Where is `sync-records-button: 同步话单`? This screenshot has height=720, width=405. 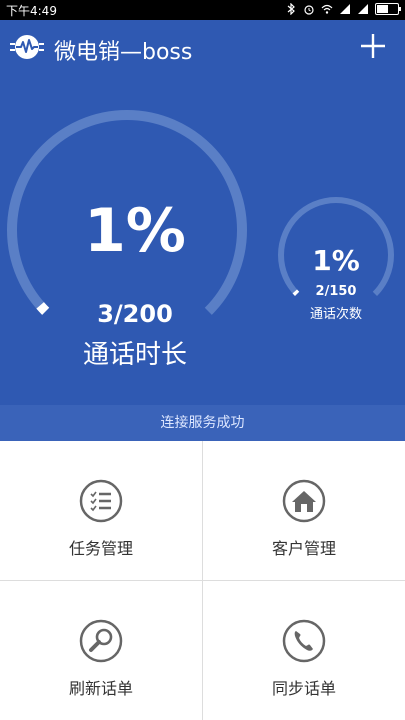
sync-records-button: 同步话单 is located at coordinates (304, 650).